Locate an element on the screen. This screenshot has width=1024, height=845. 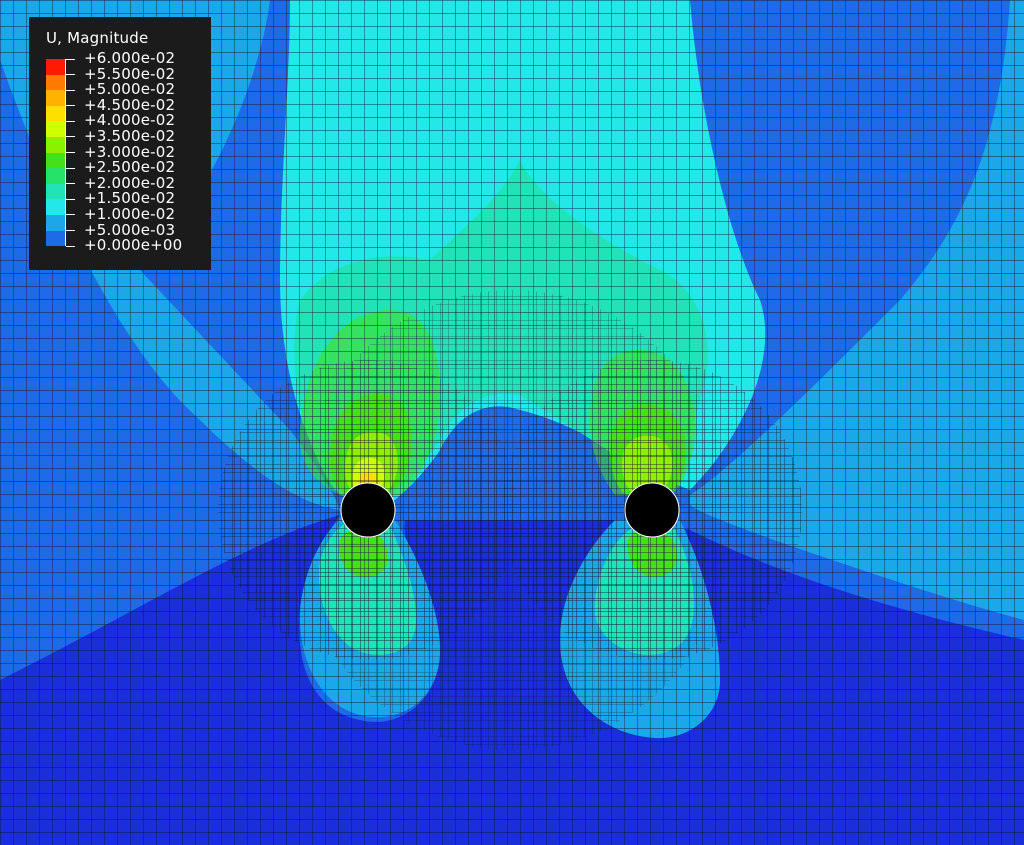
legend-label: +4.500e-02 is located at coordinates (130, 104).